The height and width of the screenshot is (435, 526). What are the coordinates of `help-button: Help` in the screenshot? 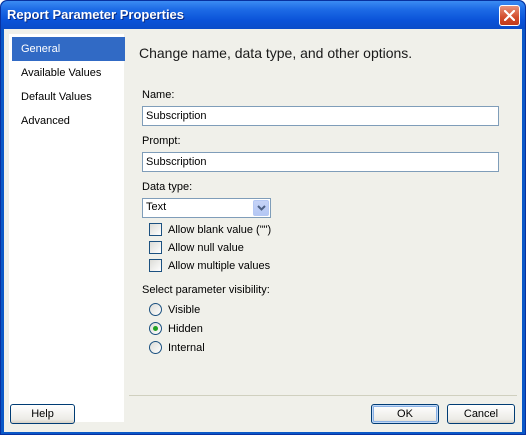 It's located at (42, 414).